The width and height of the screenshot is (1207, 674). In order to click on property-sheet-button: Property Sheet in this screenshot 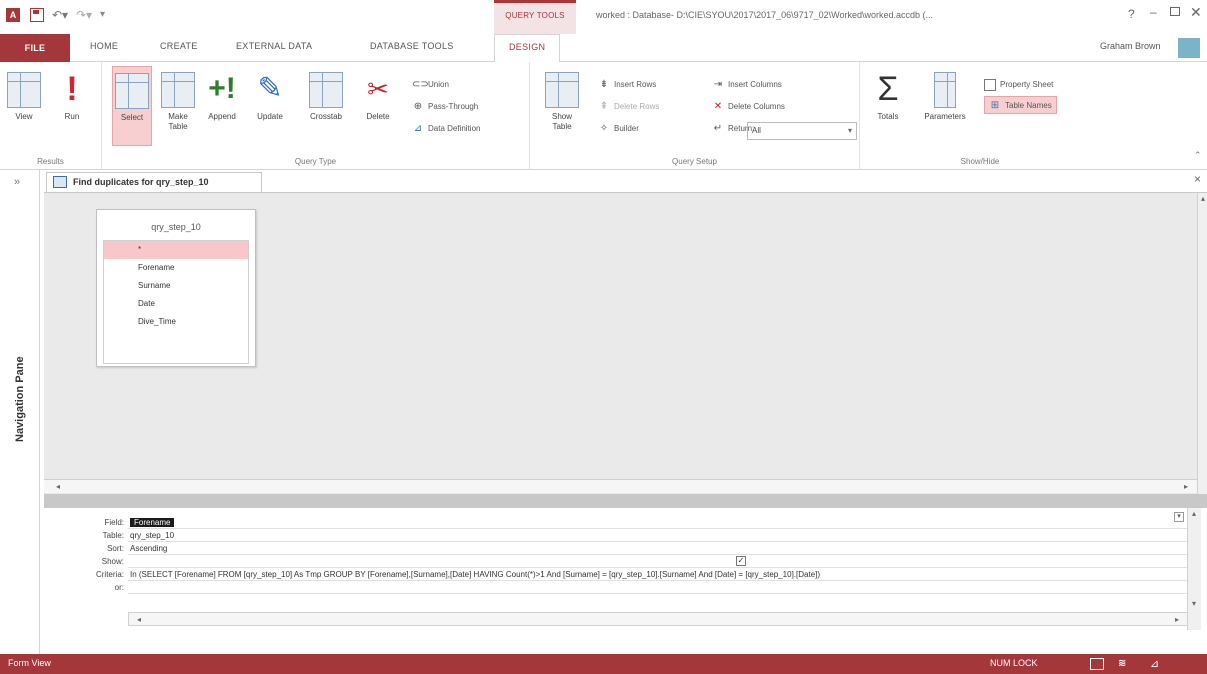, I will do `click(1018, 85)`.